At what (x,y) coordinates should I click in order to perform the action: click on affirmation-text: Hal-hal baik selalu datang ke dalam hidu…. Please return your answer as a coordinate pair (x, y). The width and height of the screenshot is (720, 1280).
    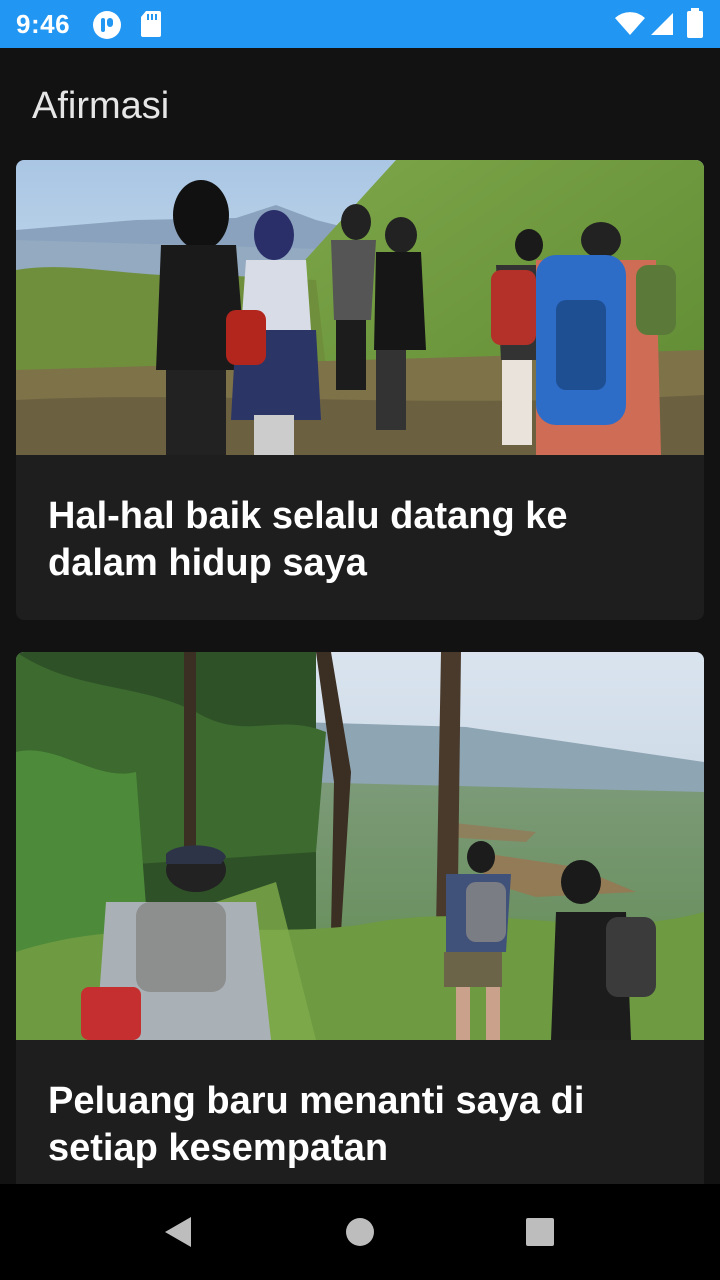
    Looking at the image, I should click on (308, 539).